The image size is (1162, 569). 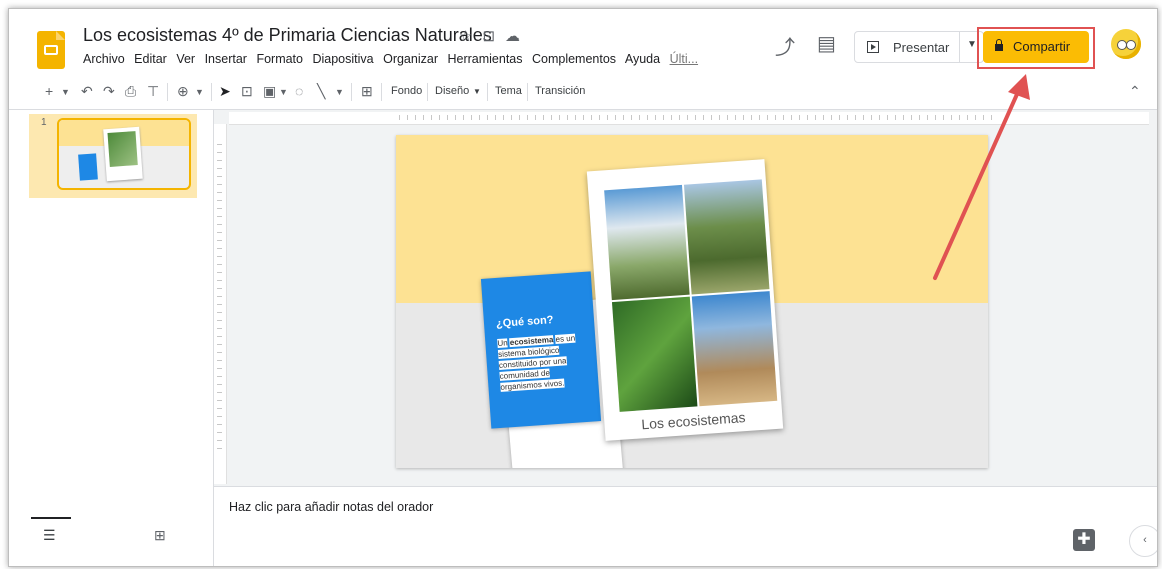 What do you see at coordinates (981, 177) in the screenshot?
I see `annotation-arrow` at bounding box center [981, 177].